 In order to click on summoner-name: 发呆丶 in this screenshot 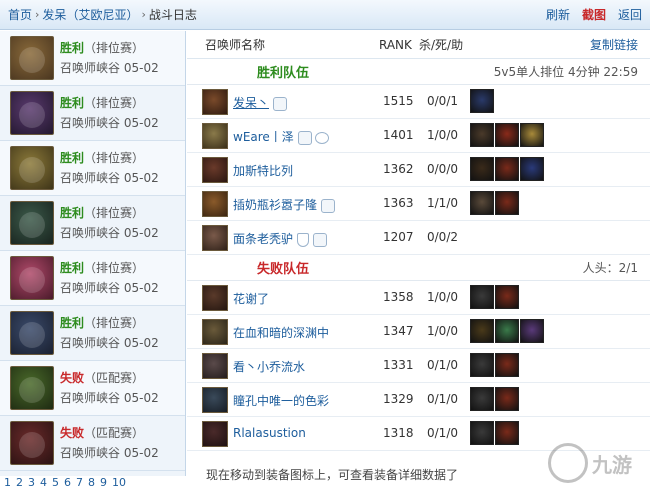, I will do `click(260, 102)`.